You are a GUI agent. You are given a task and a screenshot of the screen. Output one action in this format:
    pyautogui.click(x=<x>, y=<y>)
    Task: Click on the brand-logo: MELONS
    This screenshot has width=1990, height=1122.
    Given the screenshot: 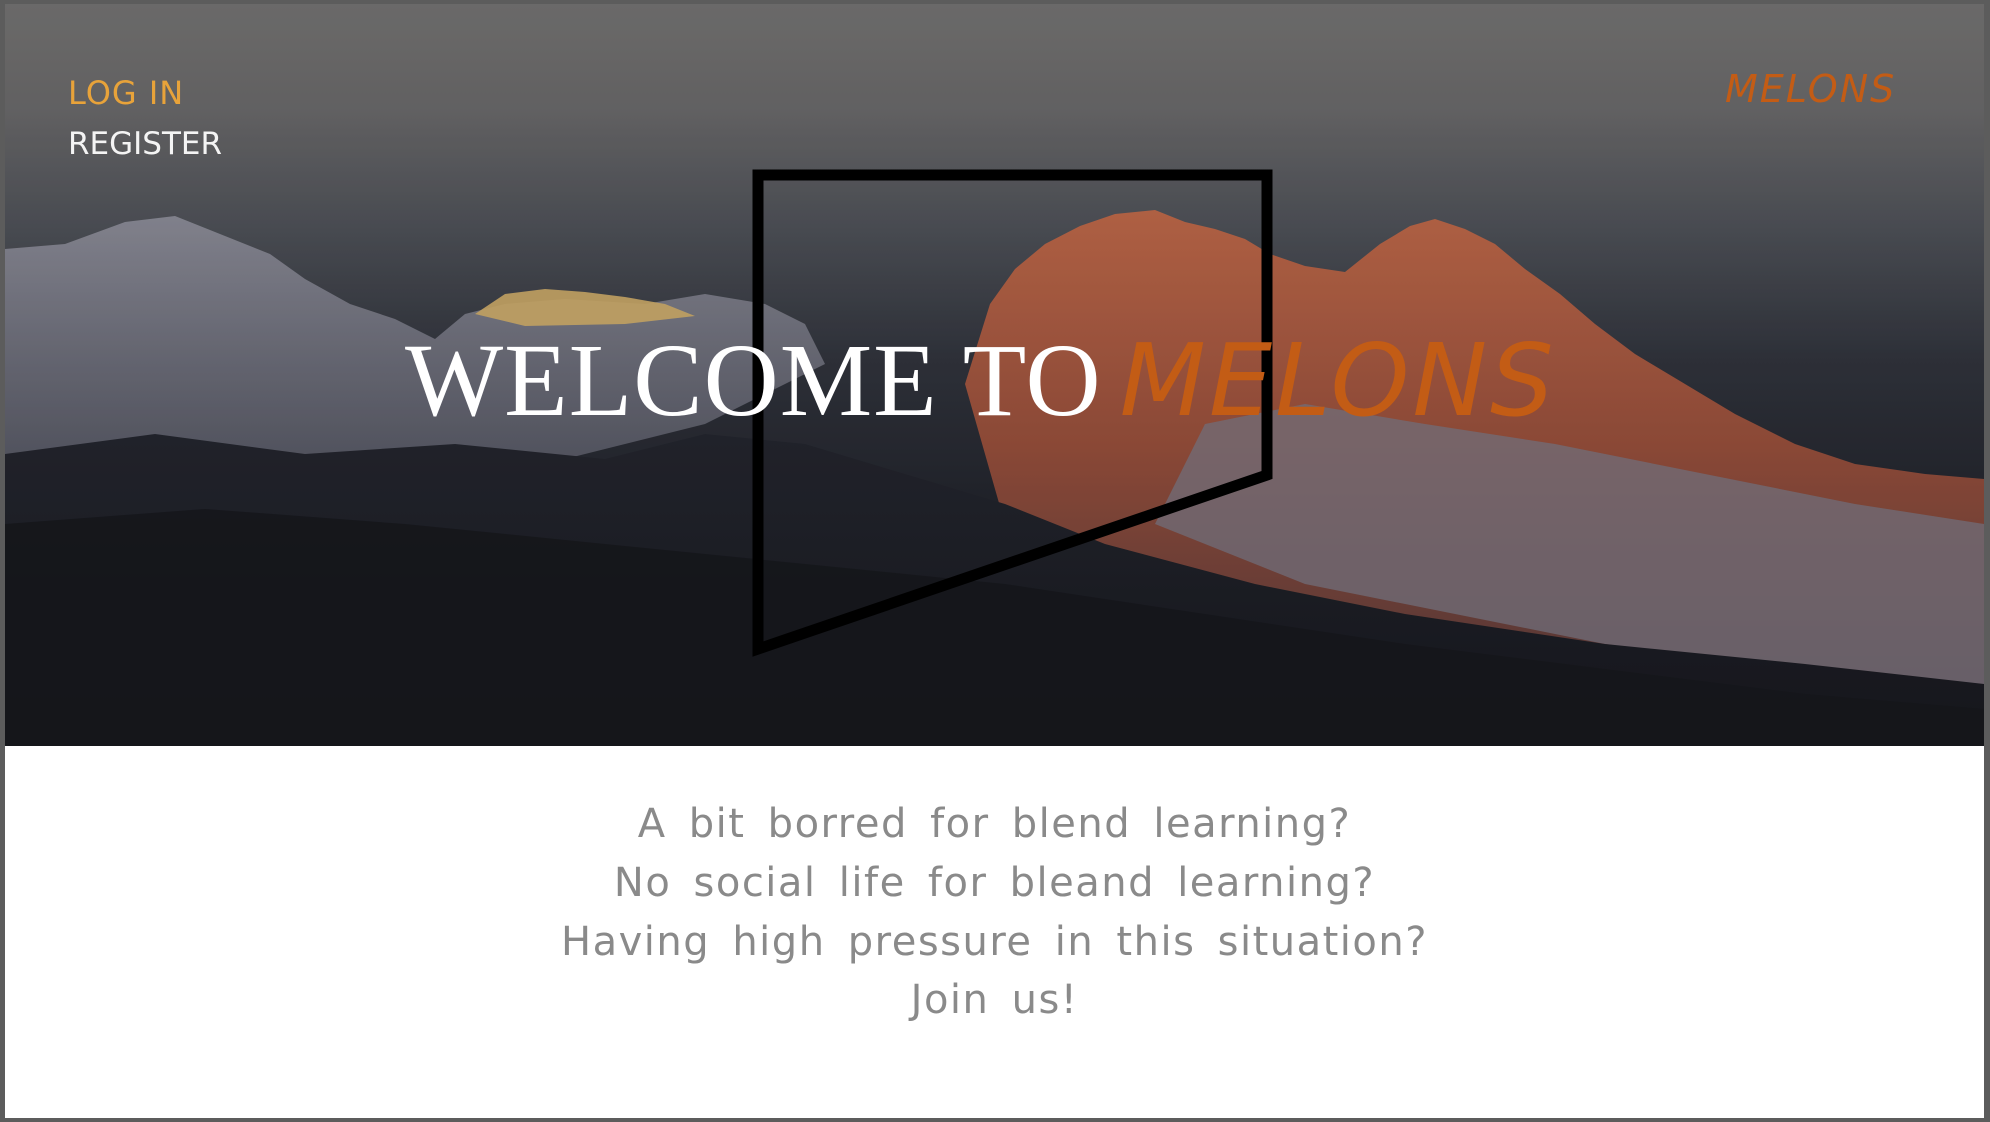 What is the action you would take?
    pyautogui.click(x=1810, y=89)
    